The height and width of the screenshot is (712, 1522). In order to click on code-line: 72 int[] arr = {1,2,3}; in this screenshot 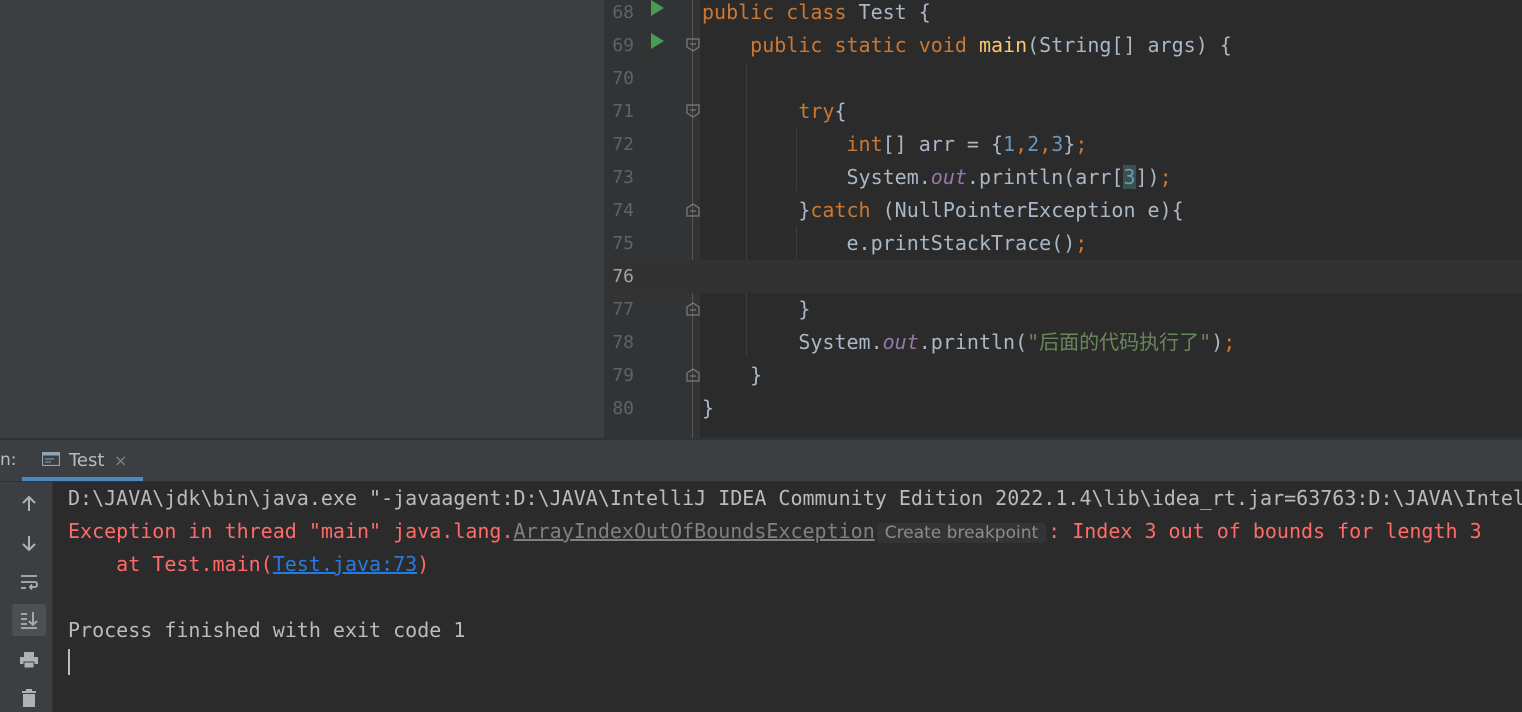, I will do `click(1063, 144)`.